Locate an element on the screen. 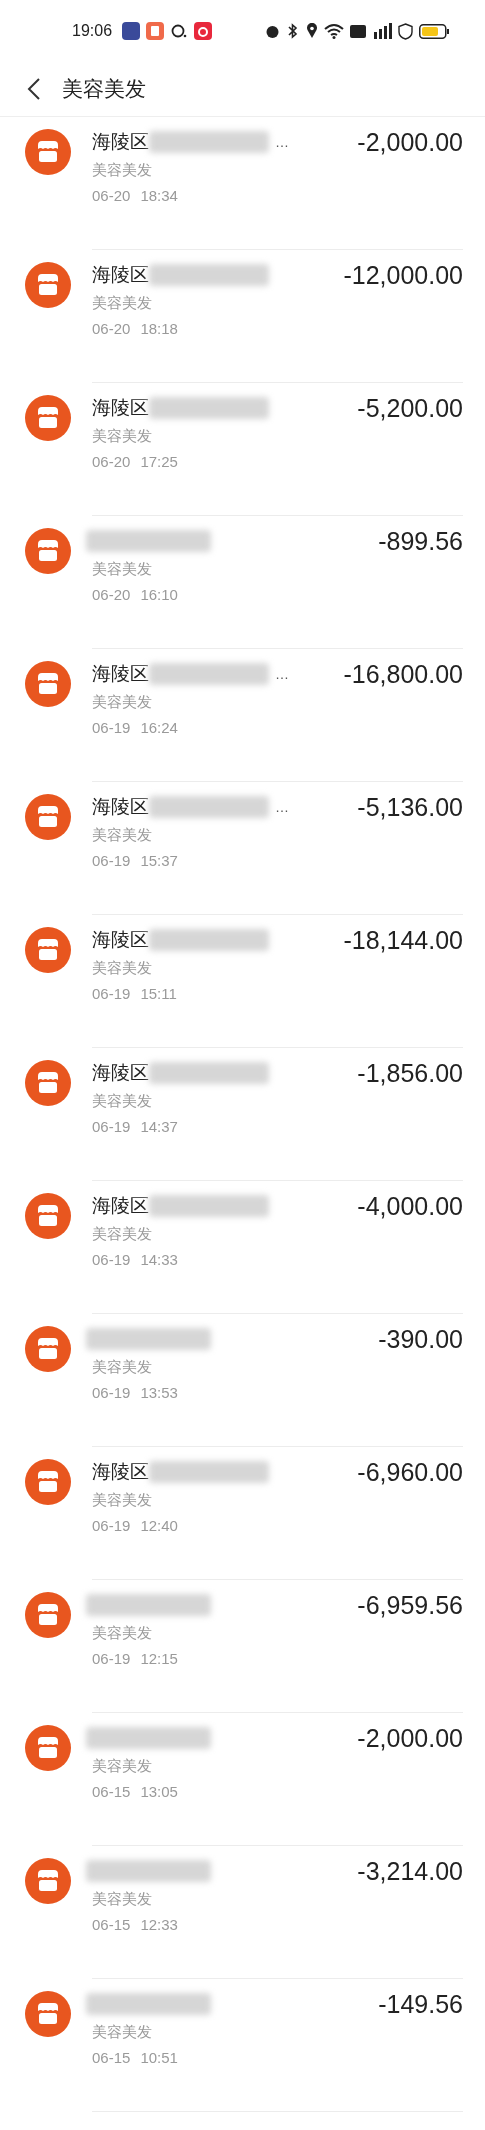 This screenshot has height=2130, width=485. time: 10:51 is located at coordinates (159, 2057).